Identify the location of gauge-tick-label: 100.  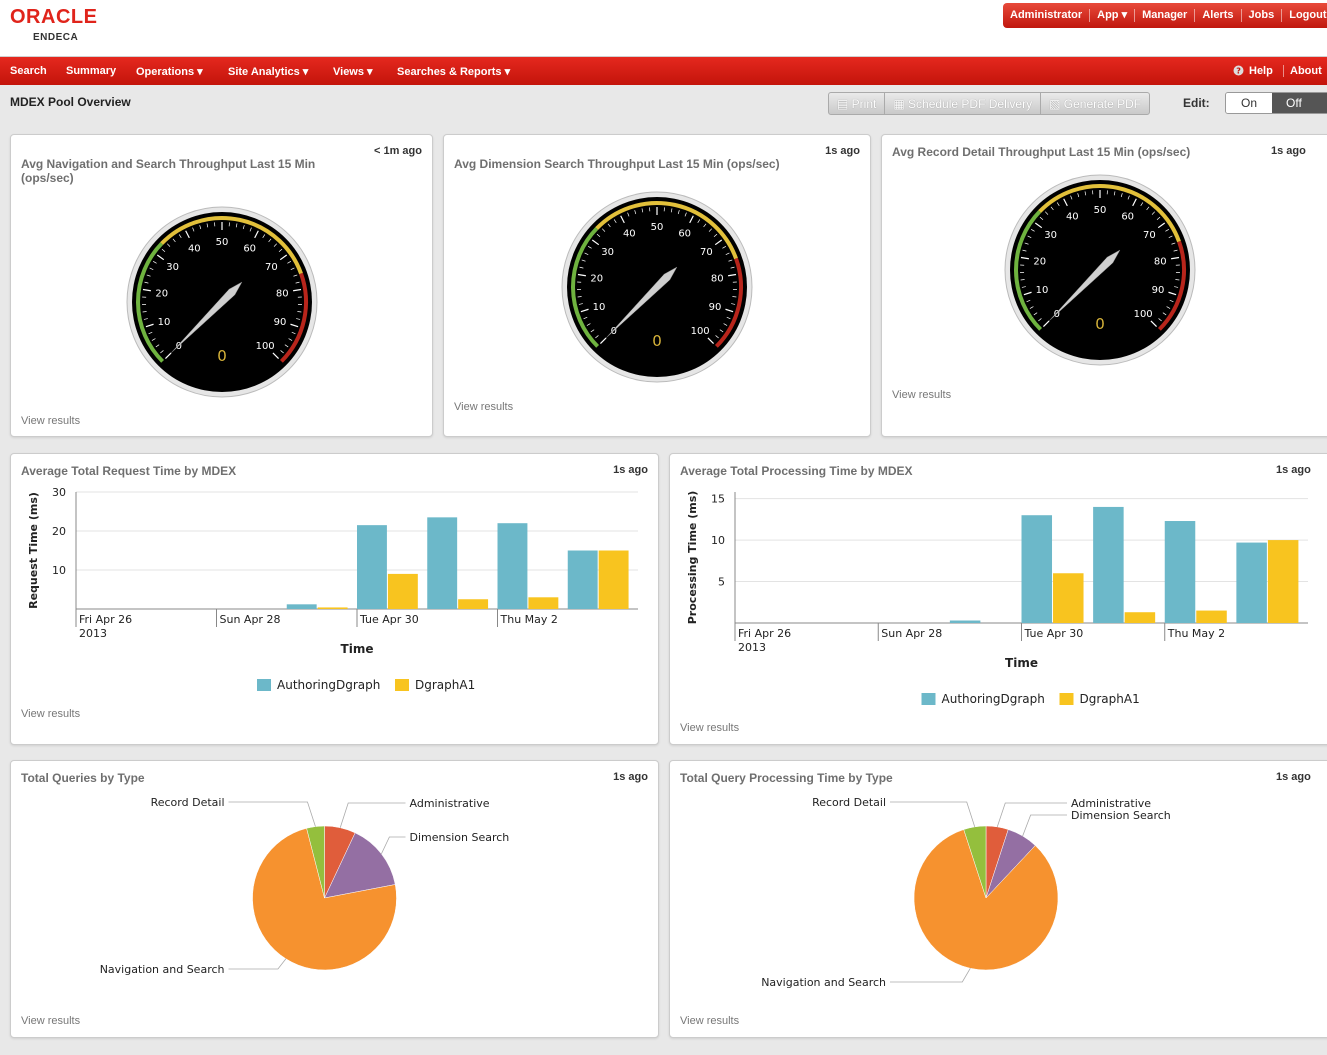
(1143, 314).